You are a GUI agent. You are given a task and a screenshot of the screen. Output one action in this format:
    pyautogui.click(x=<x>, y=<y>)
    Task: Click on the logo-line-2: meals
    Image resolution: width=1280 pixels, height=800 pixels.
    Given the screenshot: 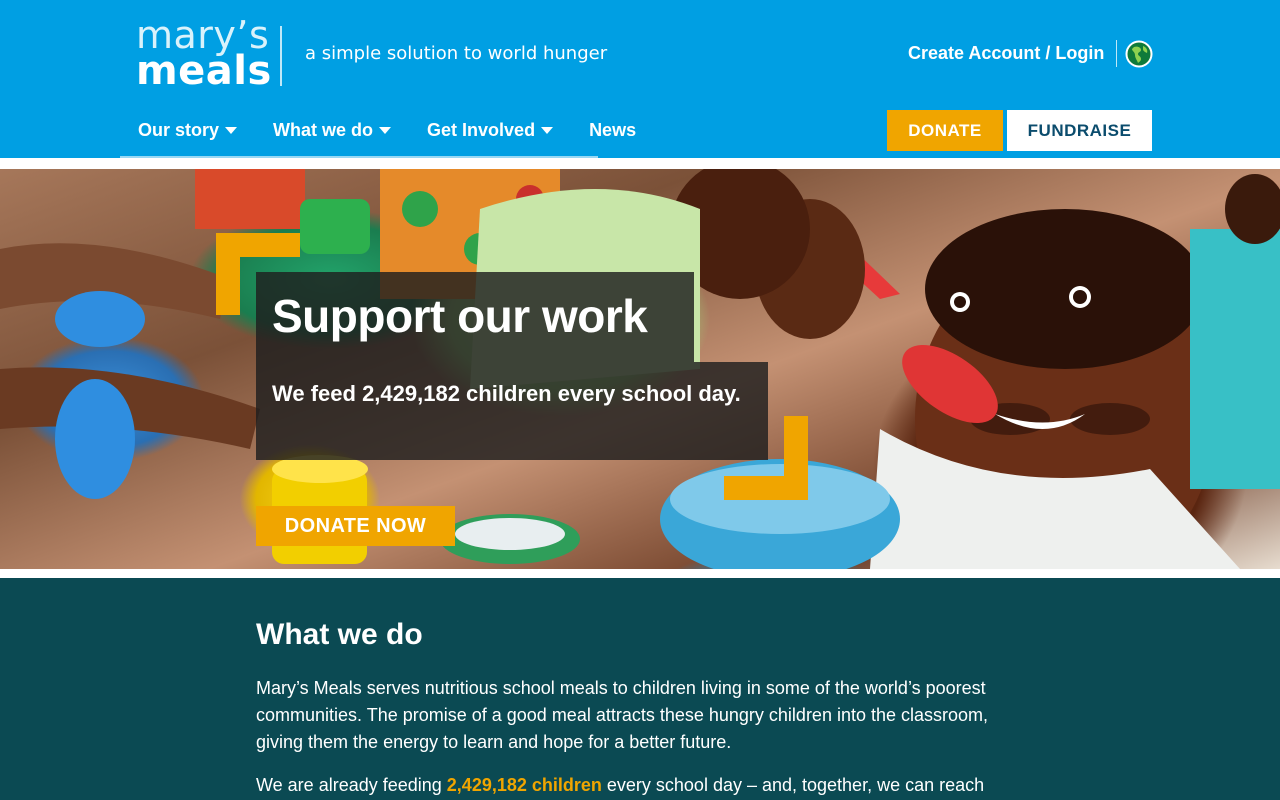 What is the action you would take?
    pyautogui.click(x=204, y=71)
    